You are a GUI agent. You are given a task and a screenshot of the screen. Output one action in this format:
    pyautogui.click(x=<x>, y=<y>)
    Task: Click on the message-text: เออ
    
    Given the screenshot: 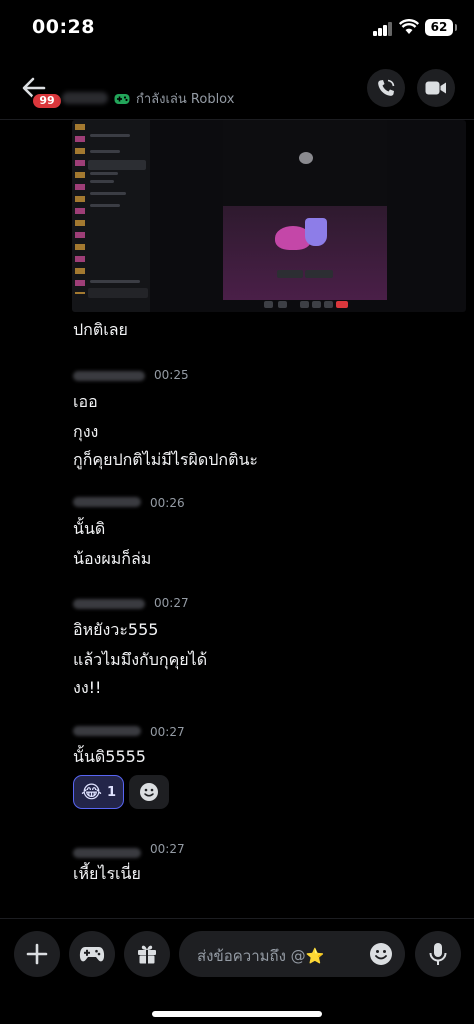 What is the action you would take?
    pyautogui.click(x=85, y=401)
    